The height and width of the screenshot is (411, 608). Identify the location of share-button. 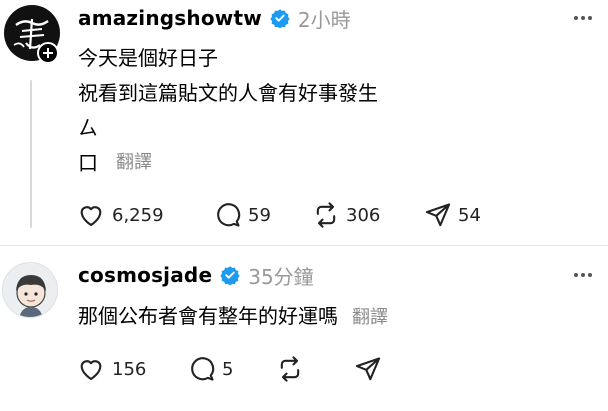
(368, 371).